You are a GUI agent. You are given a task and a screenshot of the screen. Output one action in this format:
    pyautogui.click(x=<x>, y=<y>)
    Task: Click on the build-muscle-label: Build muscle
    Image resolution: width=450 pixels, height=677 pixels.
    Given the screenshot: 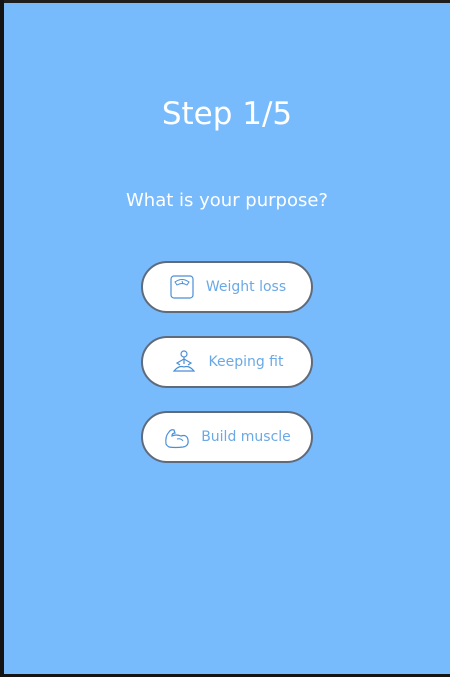 What is the action you would take?
    pyautogui.click(x=246, y=437)
    